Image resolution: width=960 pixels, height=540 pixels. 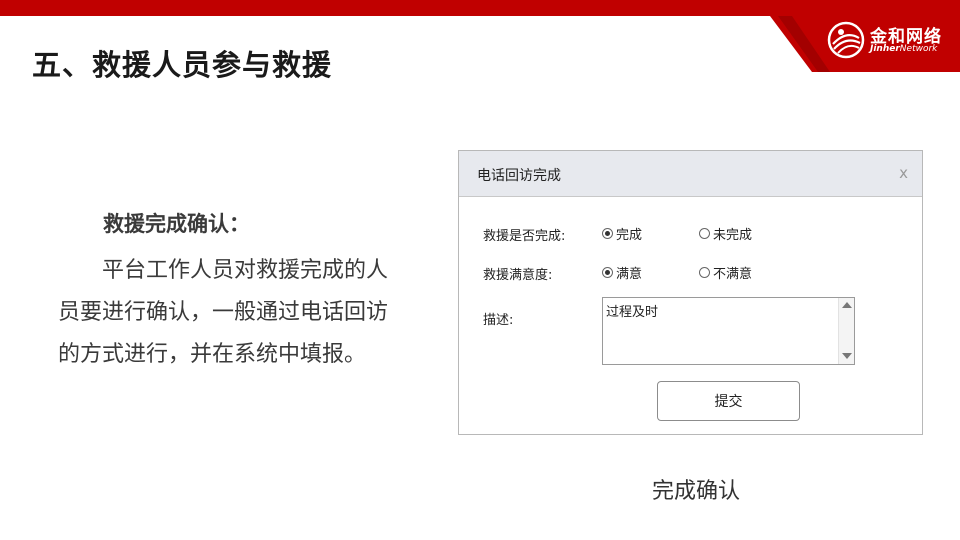 I want to click on radio-label: 不满意, so click(x=733, y=274).